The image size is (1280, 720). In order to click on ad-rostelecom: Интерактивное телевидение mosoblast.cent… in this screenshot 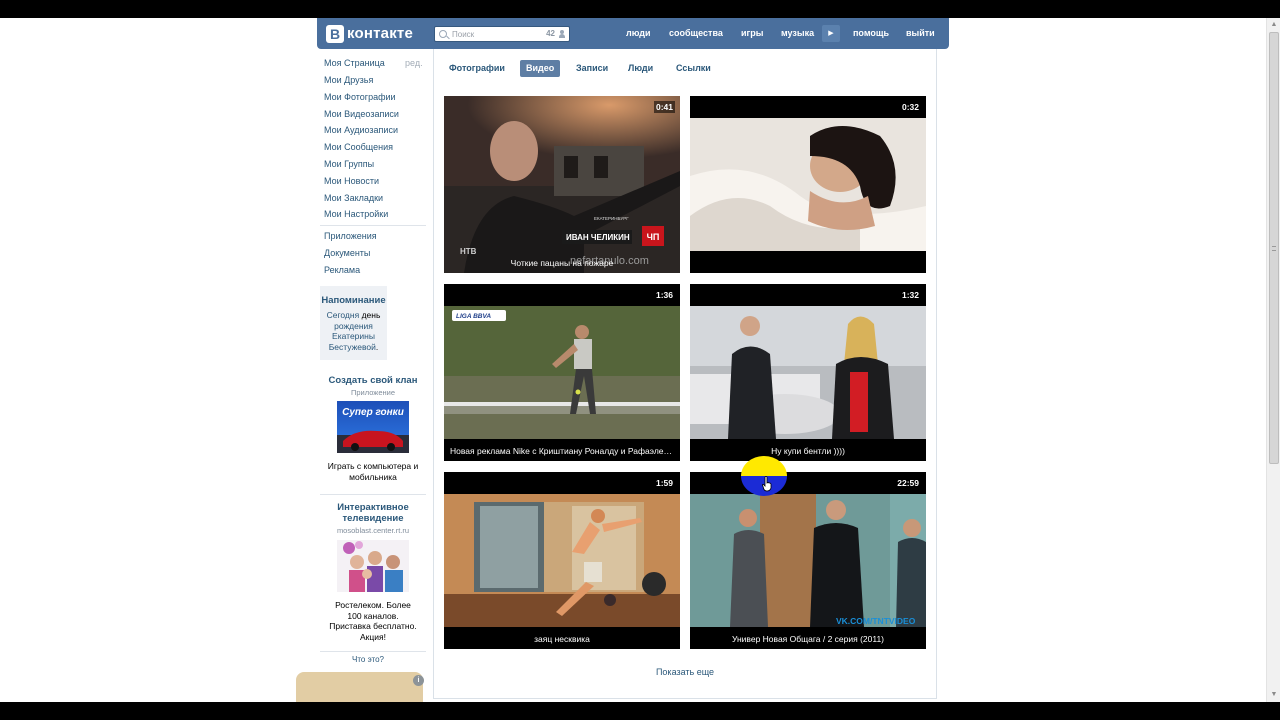, I will do `click(373, 572)`.